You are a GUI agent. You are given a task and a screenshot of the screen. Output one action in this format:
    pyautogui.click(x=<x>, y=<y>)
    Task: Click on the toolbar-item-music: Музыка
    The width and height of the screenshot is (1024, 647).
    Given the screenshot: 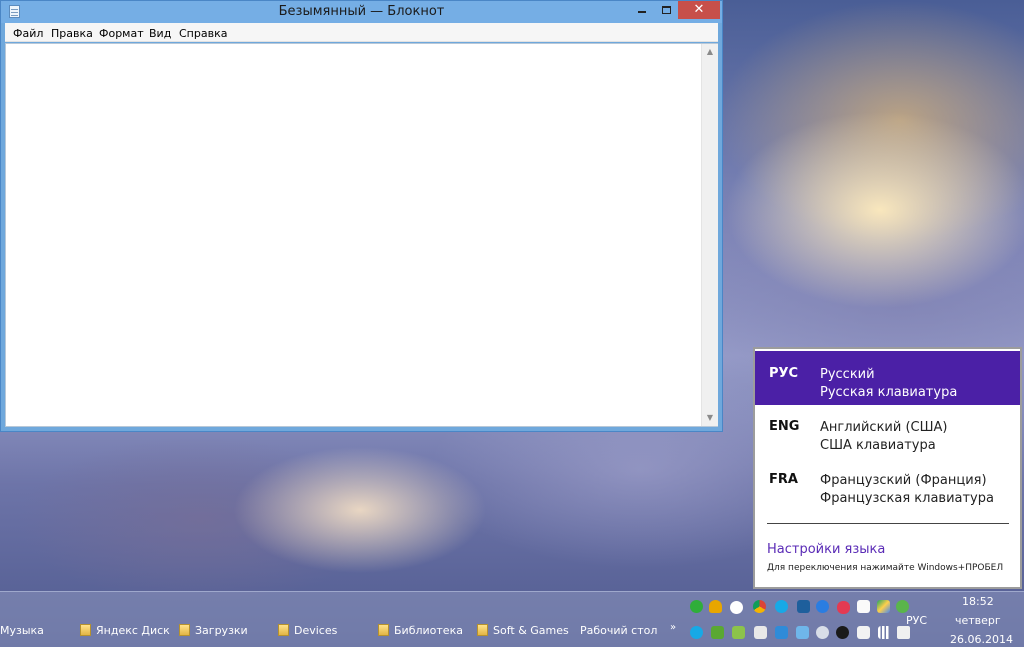 What is the action you would take?
    pyautogui.click(x=22, y=632)
    